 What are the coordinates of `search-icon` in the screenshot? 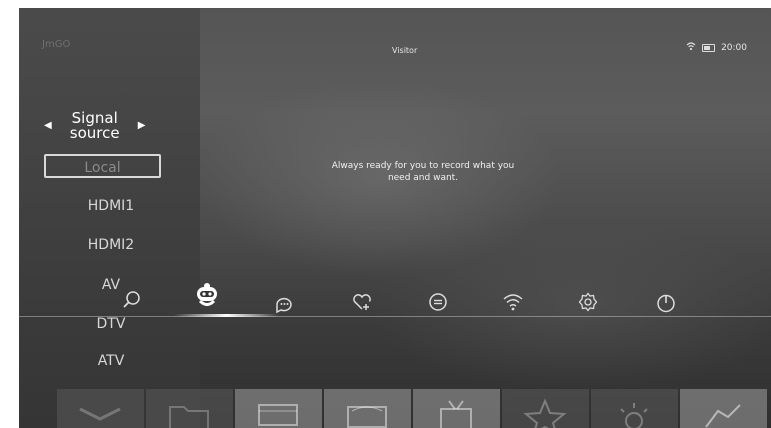 It's located at (132, 300).